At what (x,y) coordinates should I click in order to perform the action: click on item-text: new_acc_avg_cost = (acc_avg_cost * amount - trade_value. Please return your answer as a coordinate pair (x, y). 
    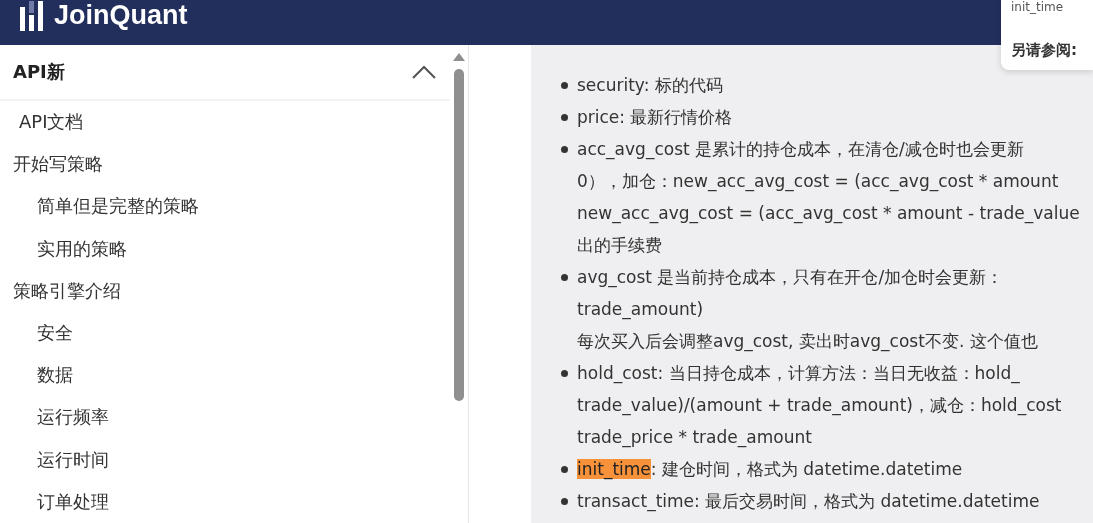
    Looking at the image, I should click on (828, 214).